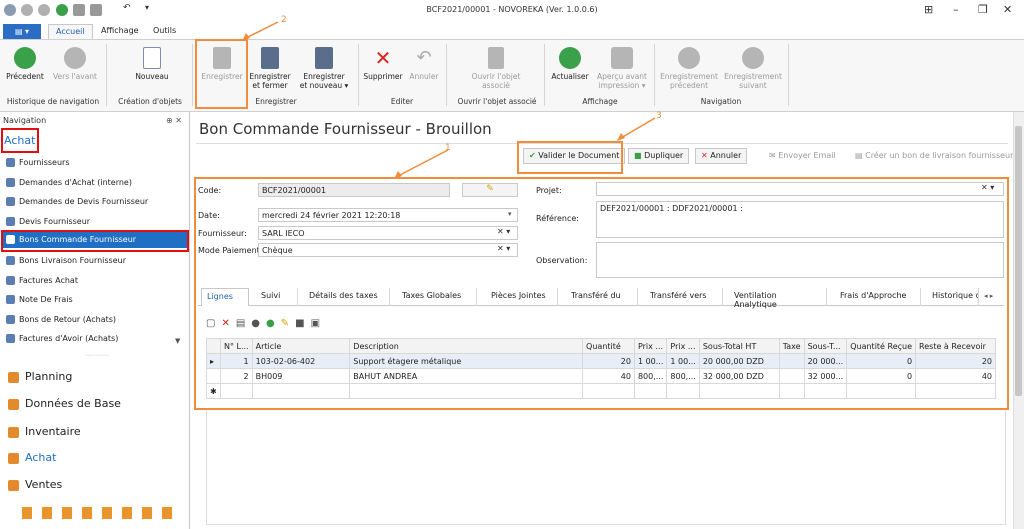  What do you see at coordinates (228, 323) in the screenshot?
I see `grid-delete-icon: ✕` at bounding box center [228, 323].